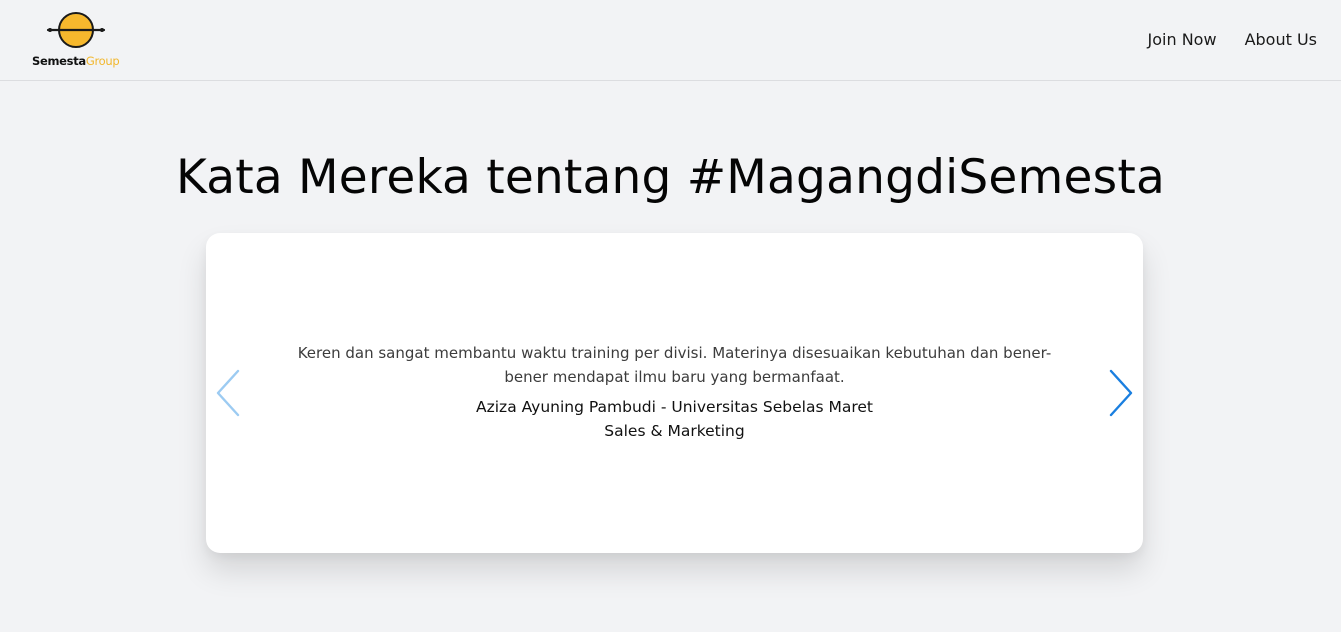  What do you see at coordinates (228, 393) in the screenshot?
I see `chevron-left-icon` at bounding box center [228, 393].